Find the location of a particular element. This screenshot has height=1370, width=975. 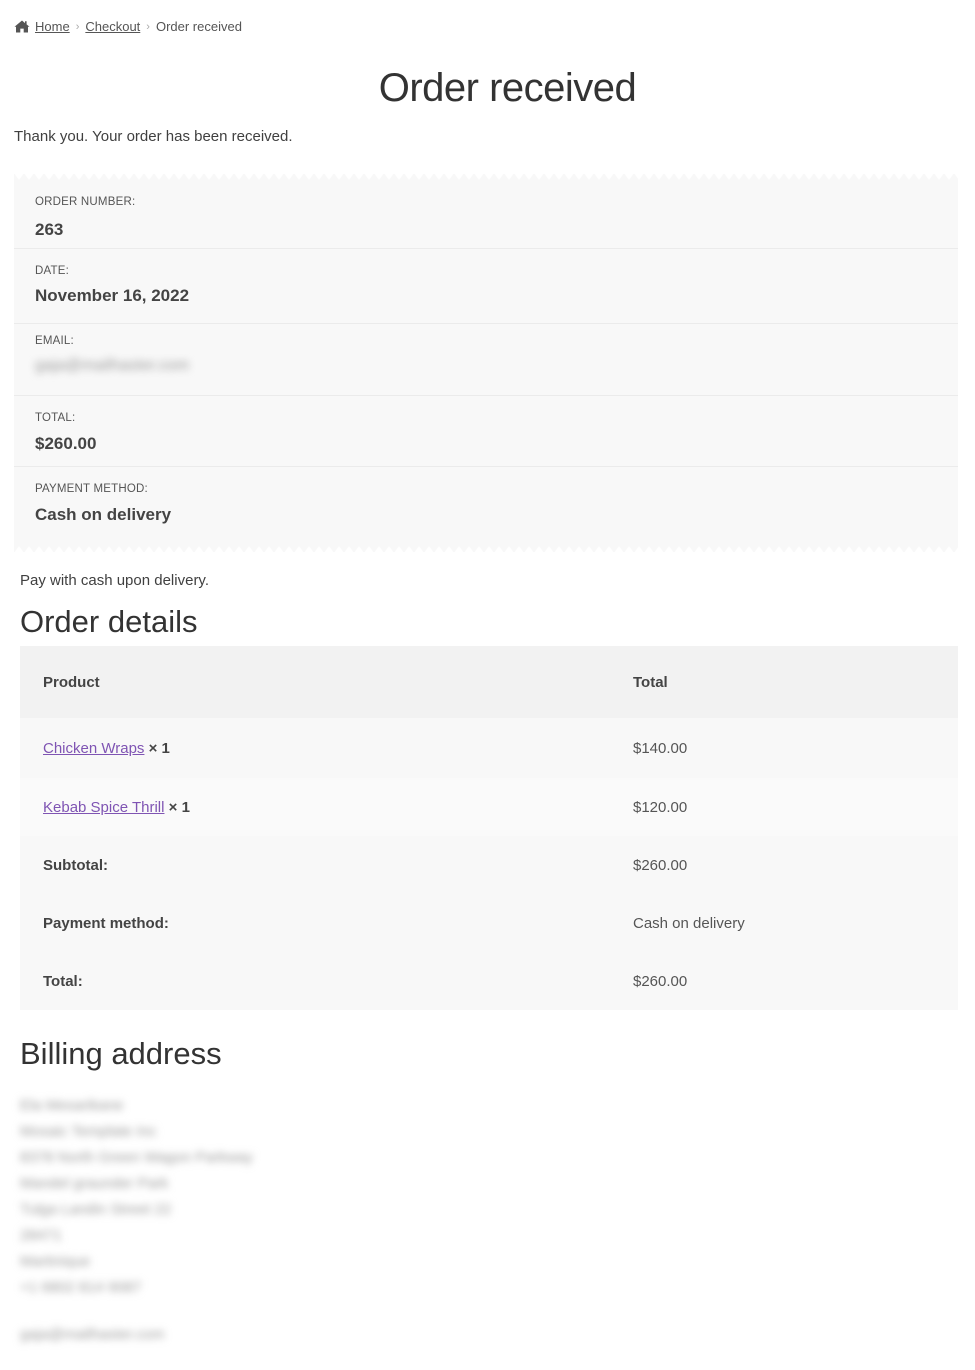

product-link-kebab-spice-thrill: Kebab Spice Thrill is located at coordinates (103, 807).